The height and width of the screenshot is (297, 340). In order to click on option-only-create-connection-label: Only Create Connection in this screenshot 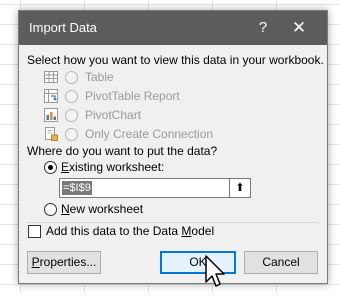, I will do `click(149, 134)`.